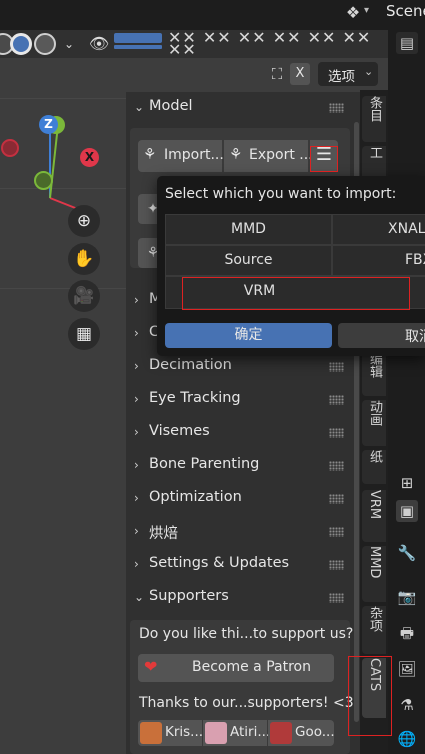  What do you see at coordinates (204, 464) in the screenshot?
I see `section-label: Bone Parenting` at bounding box center [204, 464].